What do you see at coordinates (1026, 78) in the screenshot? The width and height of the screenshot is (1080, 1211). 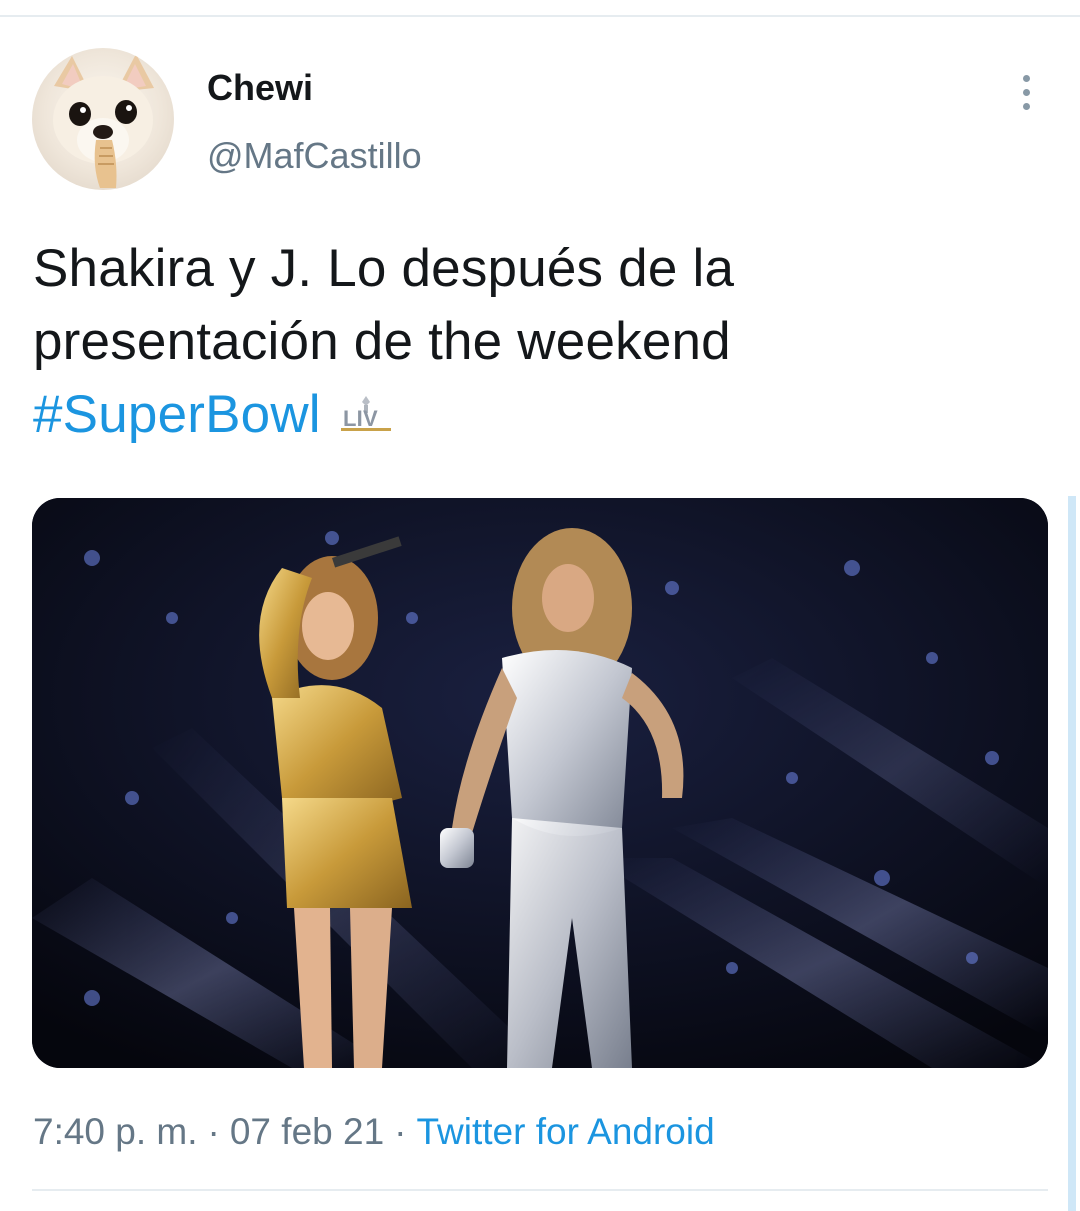 I see `more-vertical-icon` at bounding box center [1026, 78].